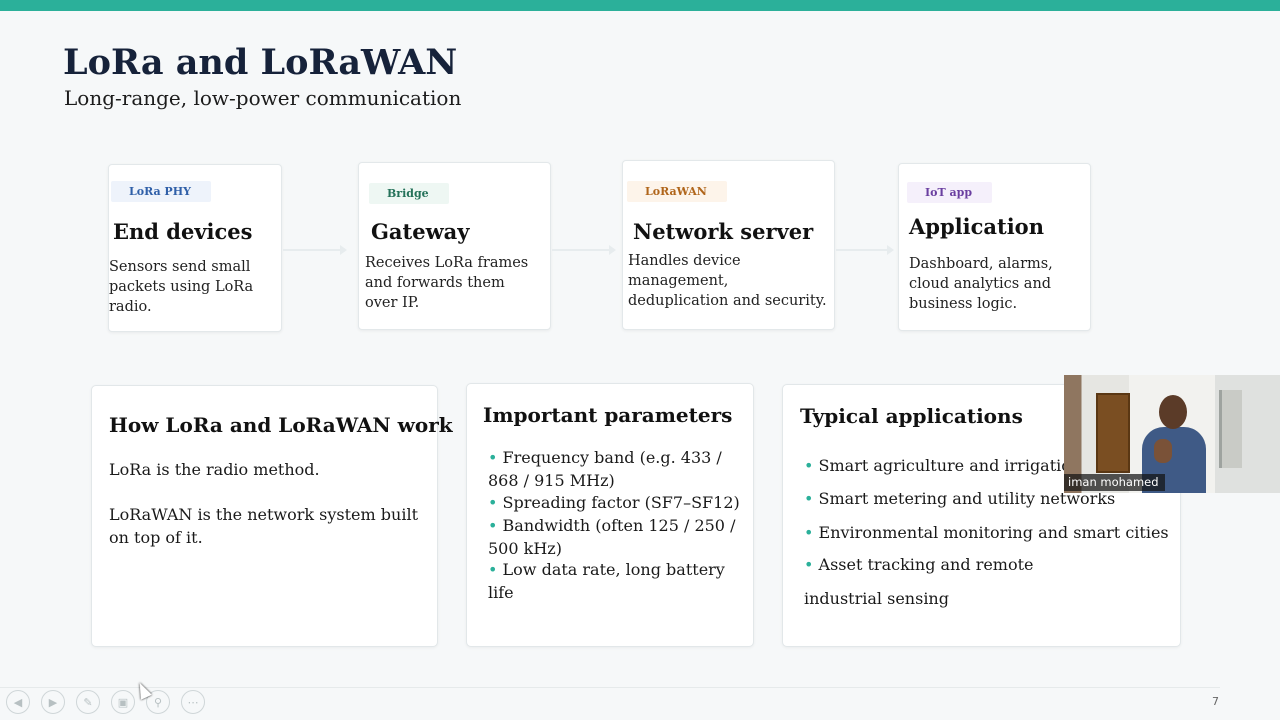 Image resolution: width=1280 pixels, height=720 pixels. I want to click on video-door, so click(1113, 433).